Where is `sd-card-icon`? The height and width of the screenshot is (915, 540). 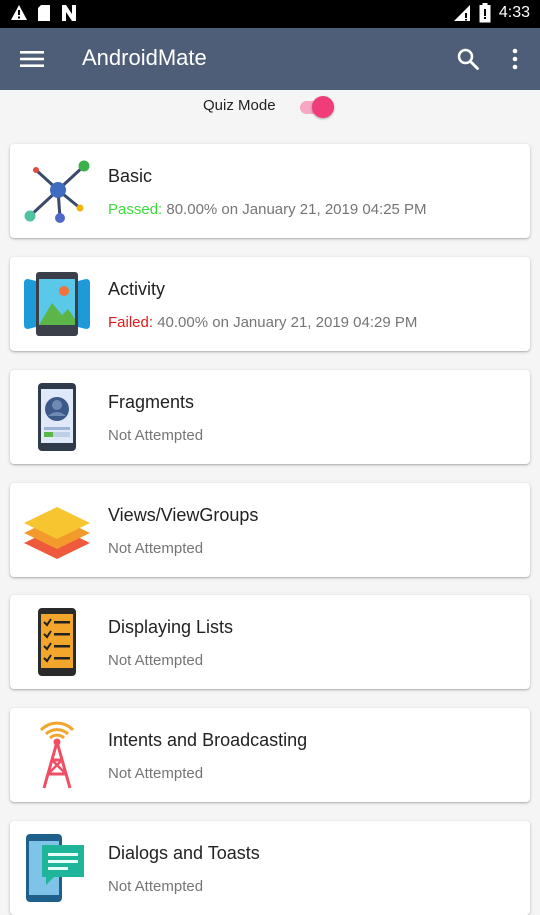
sd-card-icon is located at coordinates (44, 13).